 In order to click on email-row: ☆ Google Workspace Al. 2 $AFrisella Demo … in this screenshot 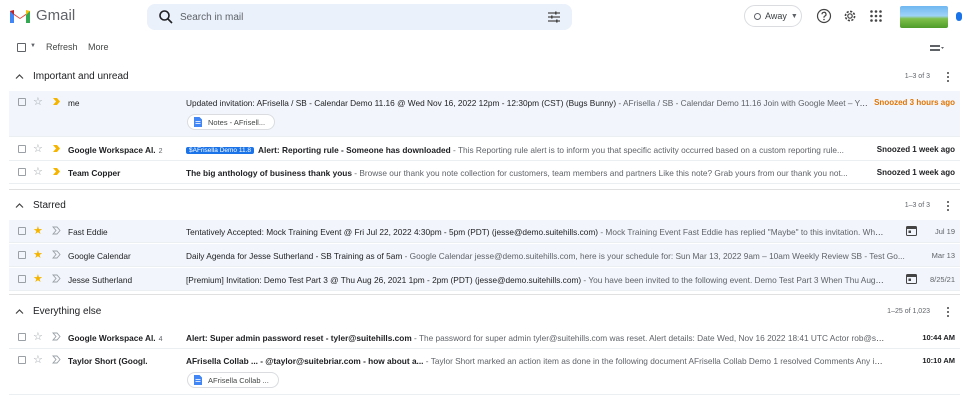, I will do `click(484, 149)`.